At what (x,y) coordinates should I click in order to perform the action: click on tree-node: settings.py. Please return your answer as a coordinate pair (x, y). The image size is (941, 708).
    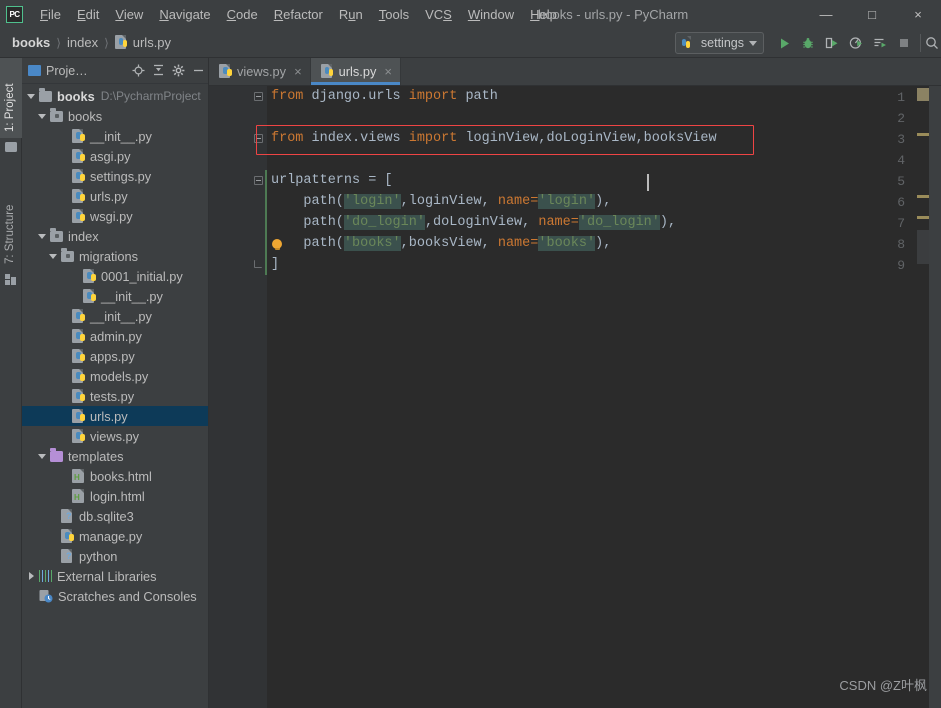
    Looking at the image, I should click on (115, 176).